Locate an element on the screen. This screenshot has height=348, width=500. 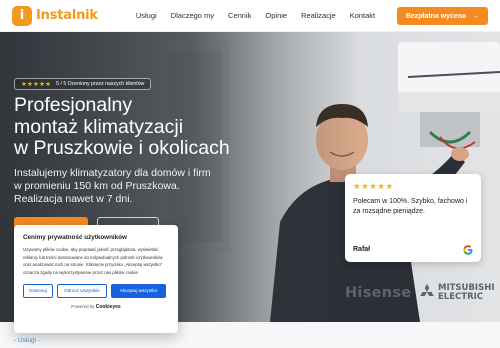
arrow-right-icon: → is located at coordinates (475, 16).